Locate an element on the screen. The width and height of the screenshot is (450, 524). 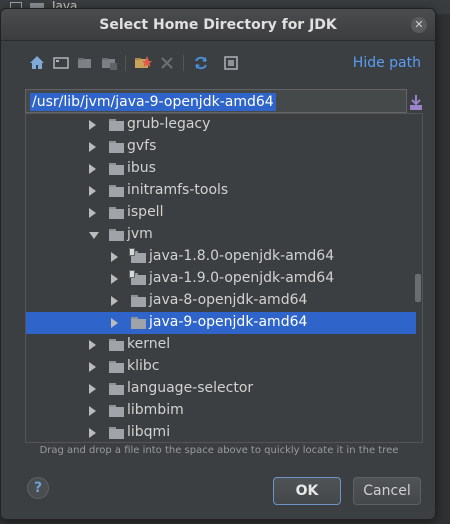
tree-row: java-8-openjdk-amd64 is located at coordinates (221, 301).